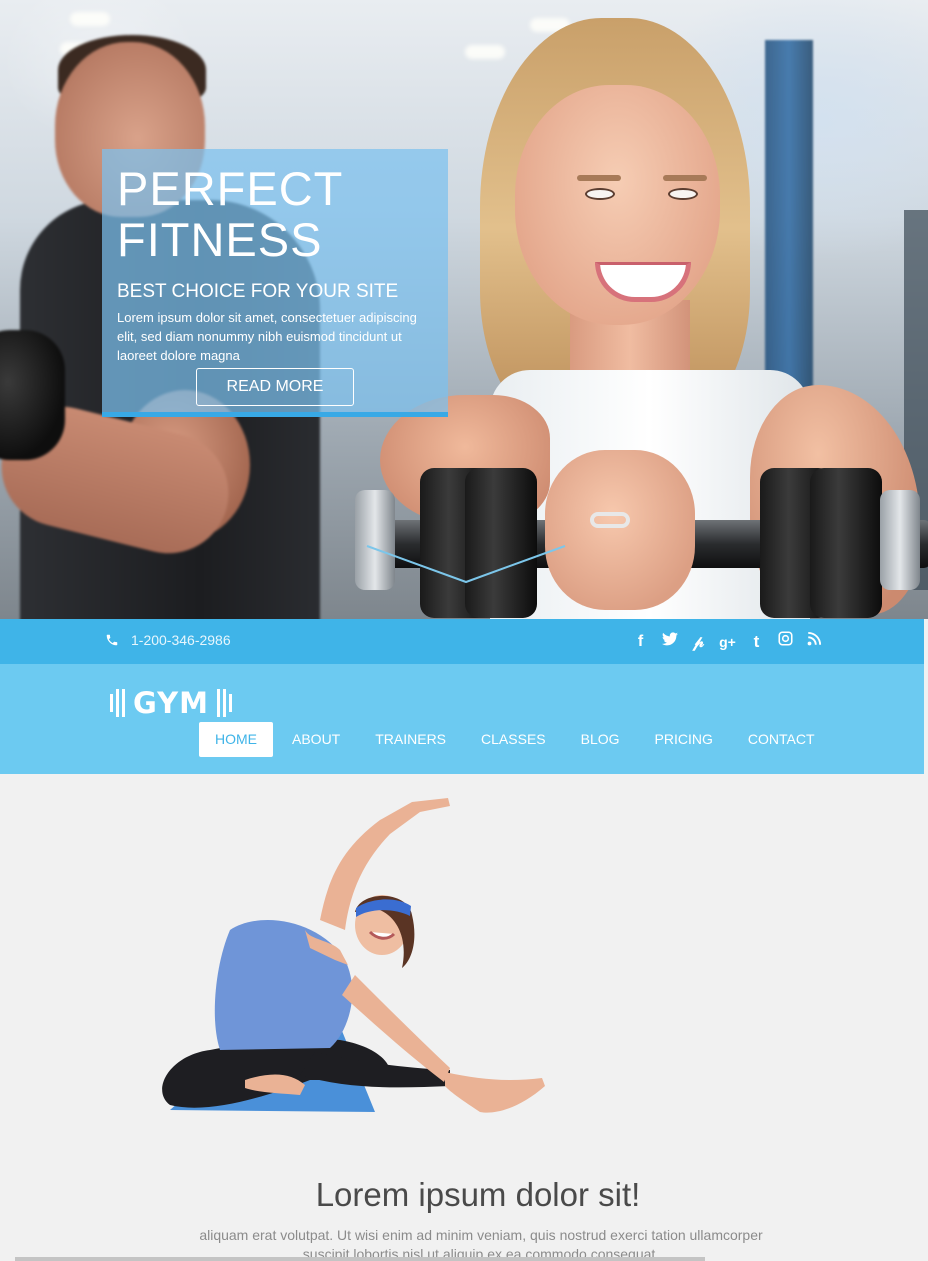  I want to click on hero-subtitle: BEST CHOICE FOR YOUR SITE, so click(258, 291).